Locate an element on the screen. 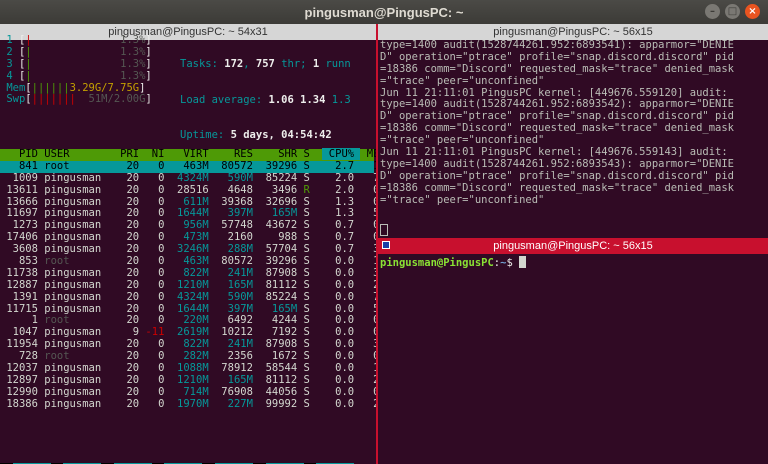  cell-shr: 85224 is located at coordinates (281, 296).